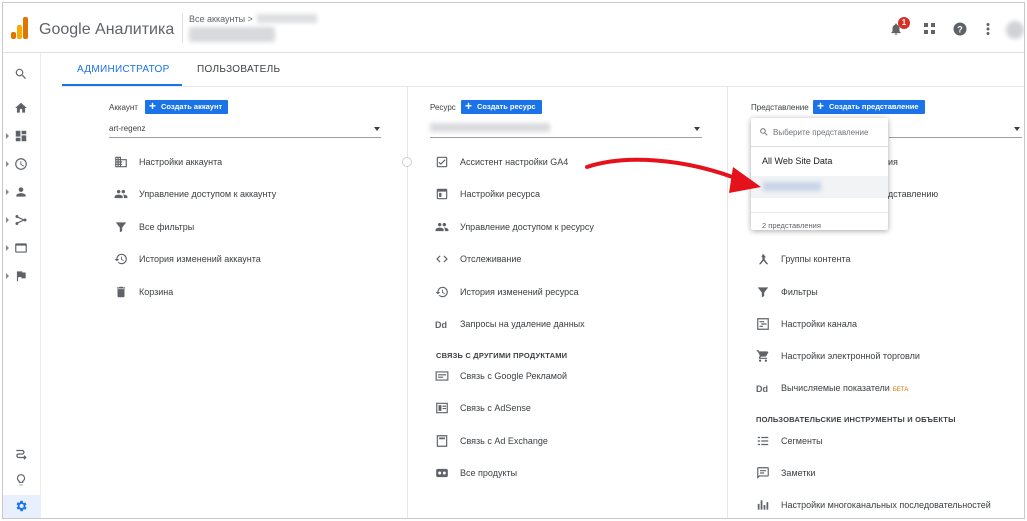 The image size is (1027, 521). Describe the element at coordinates (121, 292) in the screenshot. I see `trash-icon` at that location.